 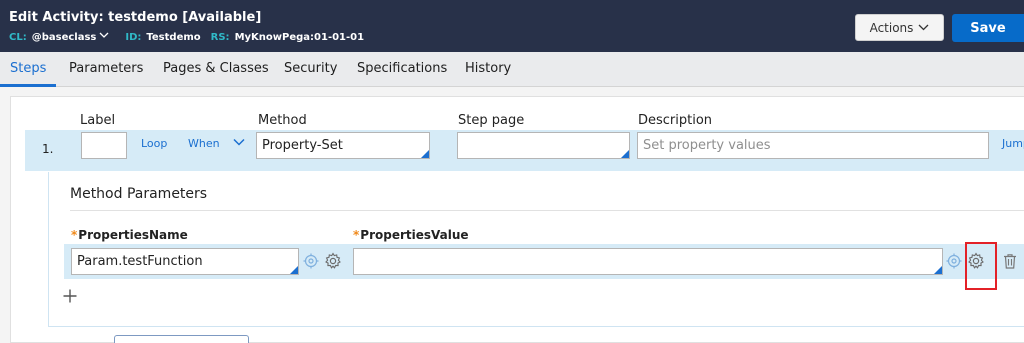 What do you see at coordinates (402, 68) in the screenshot?
I see `tab-specifications: Specifications` at bounding box center [402, 68].